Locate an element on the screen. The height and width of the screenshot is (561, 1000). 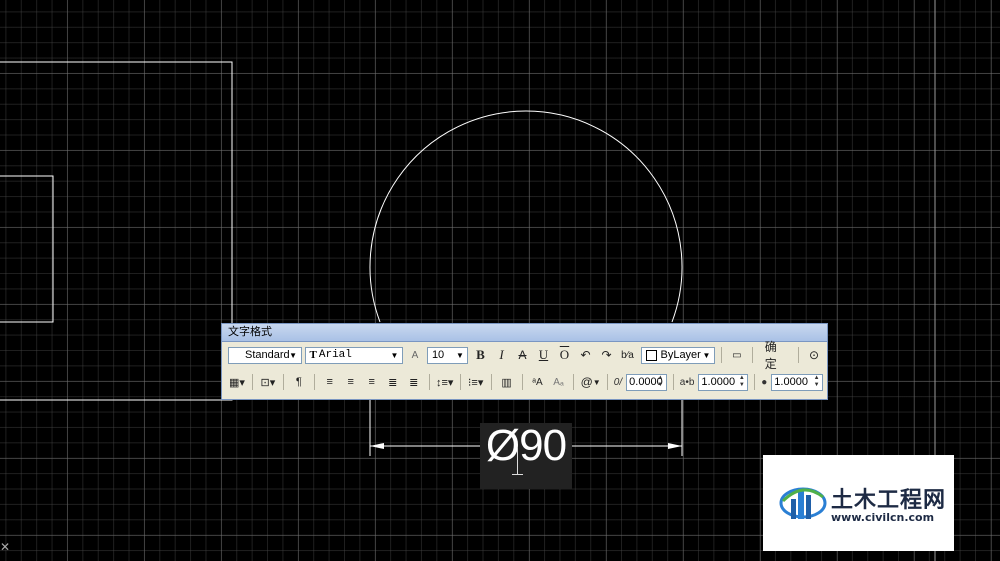
italic-button: I is located at coordinates (501, 355).